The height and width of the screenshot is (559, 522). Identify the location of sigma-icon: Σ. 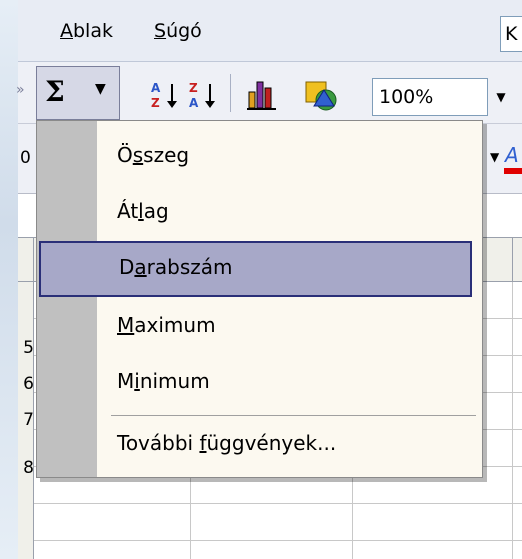
(55, 91).